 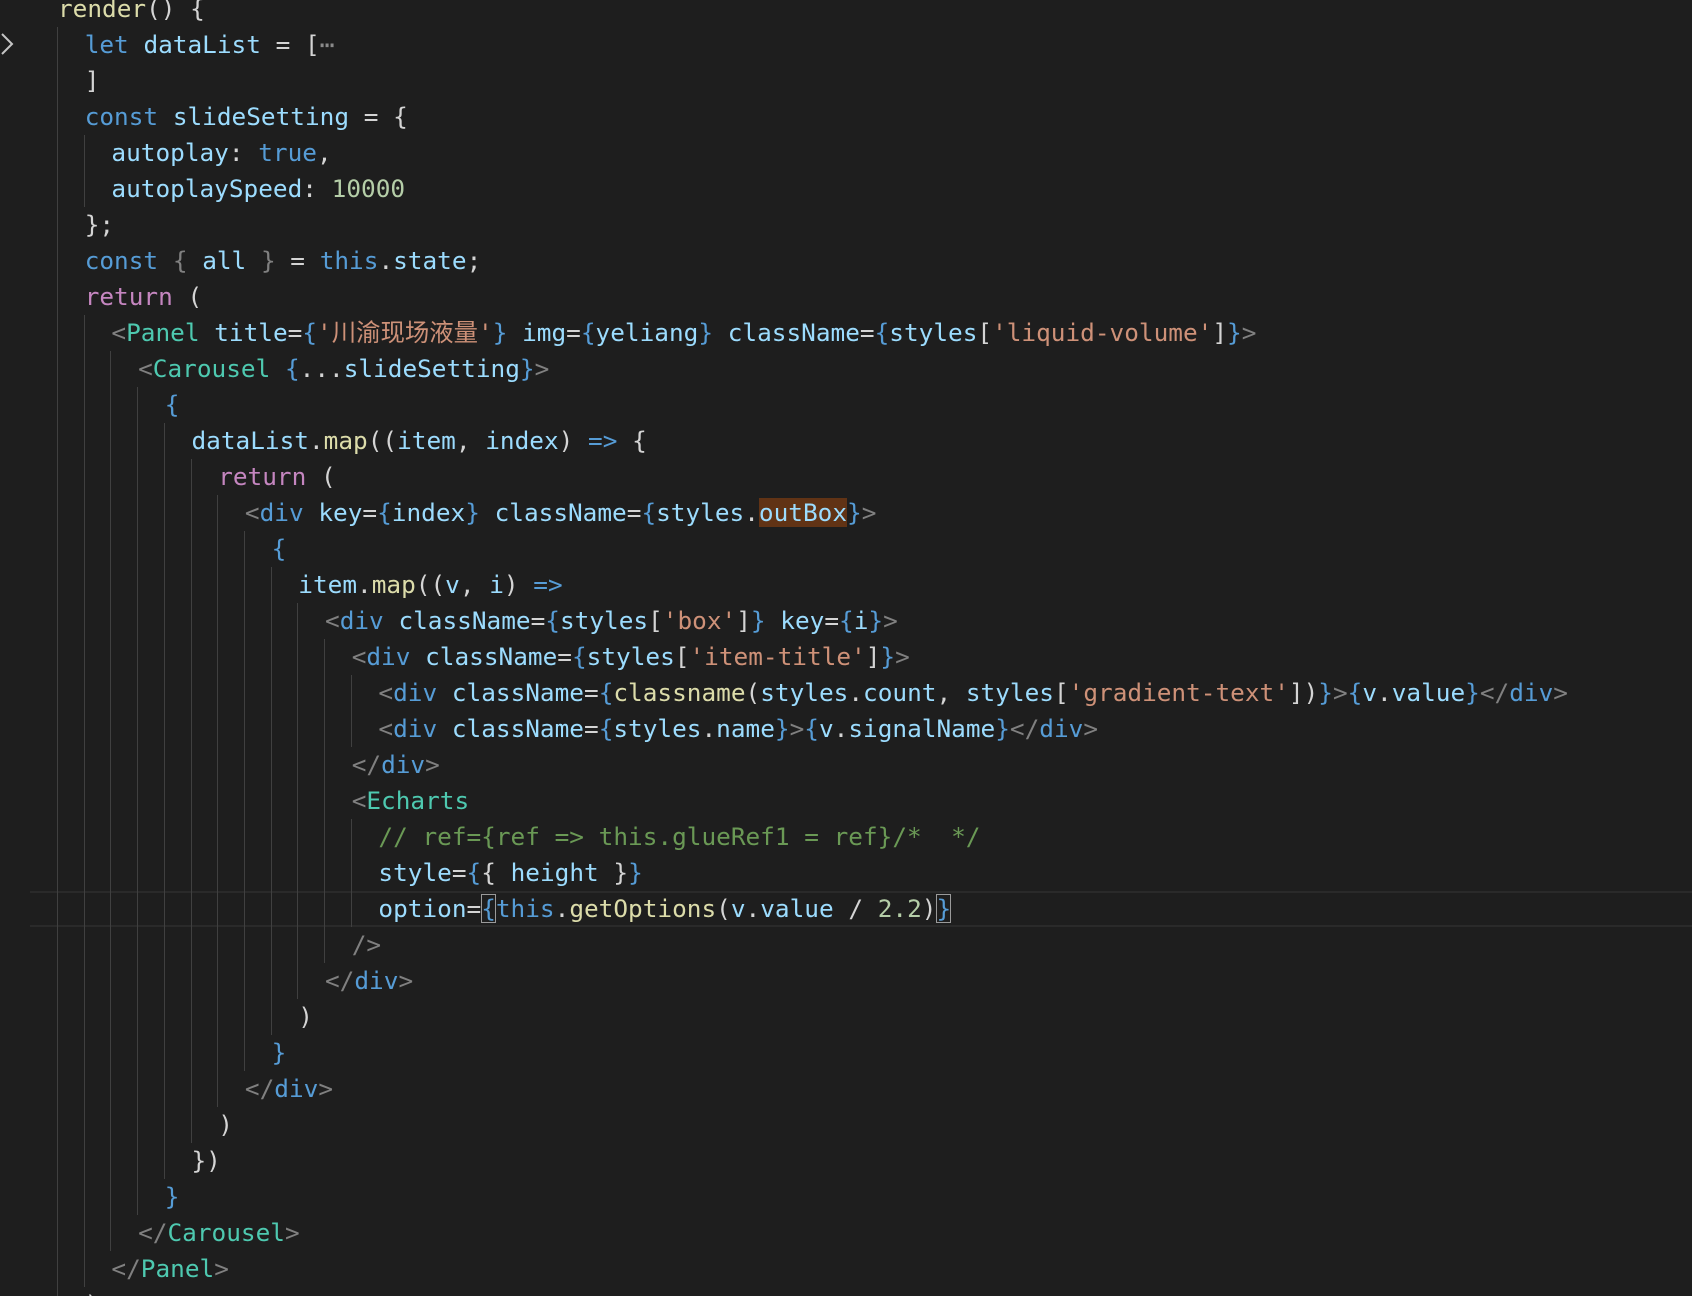 What do you see at coordinates (1220, 332) in the screenshot?
I see `code-token: ]` at bounding box center [1220, 332].